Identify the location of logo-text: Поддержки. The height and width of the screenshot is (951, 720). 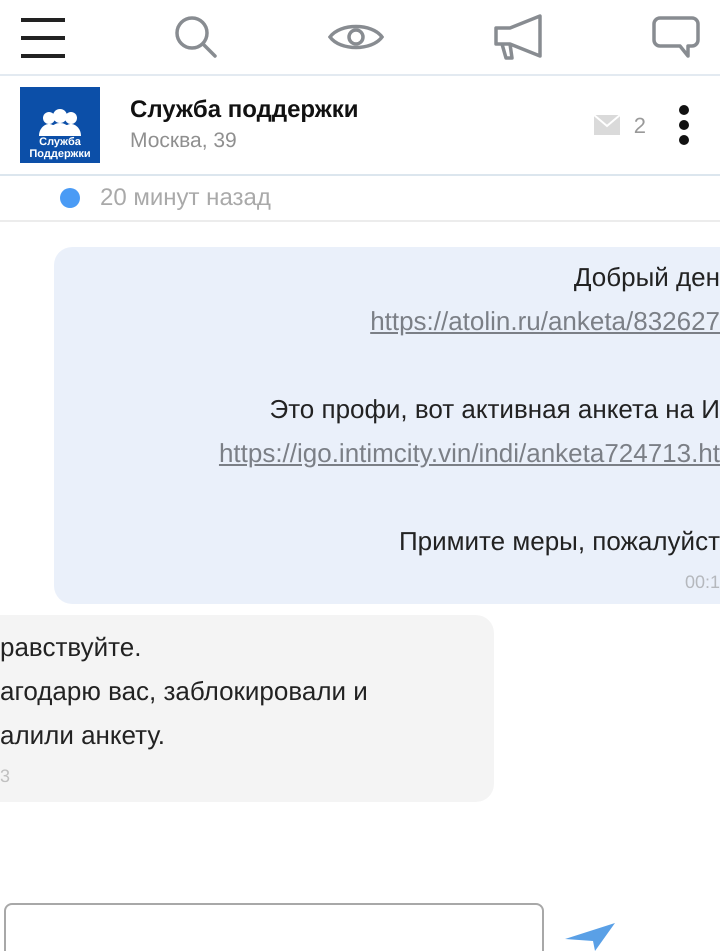
(60, 154).